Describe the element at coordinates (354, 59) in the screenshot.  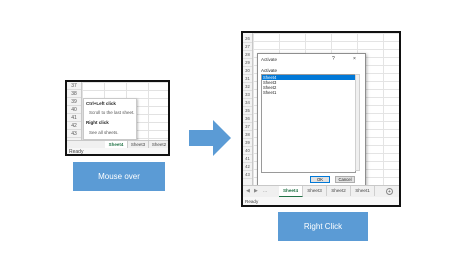
I see `close-icon: ×` at that location.